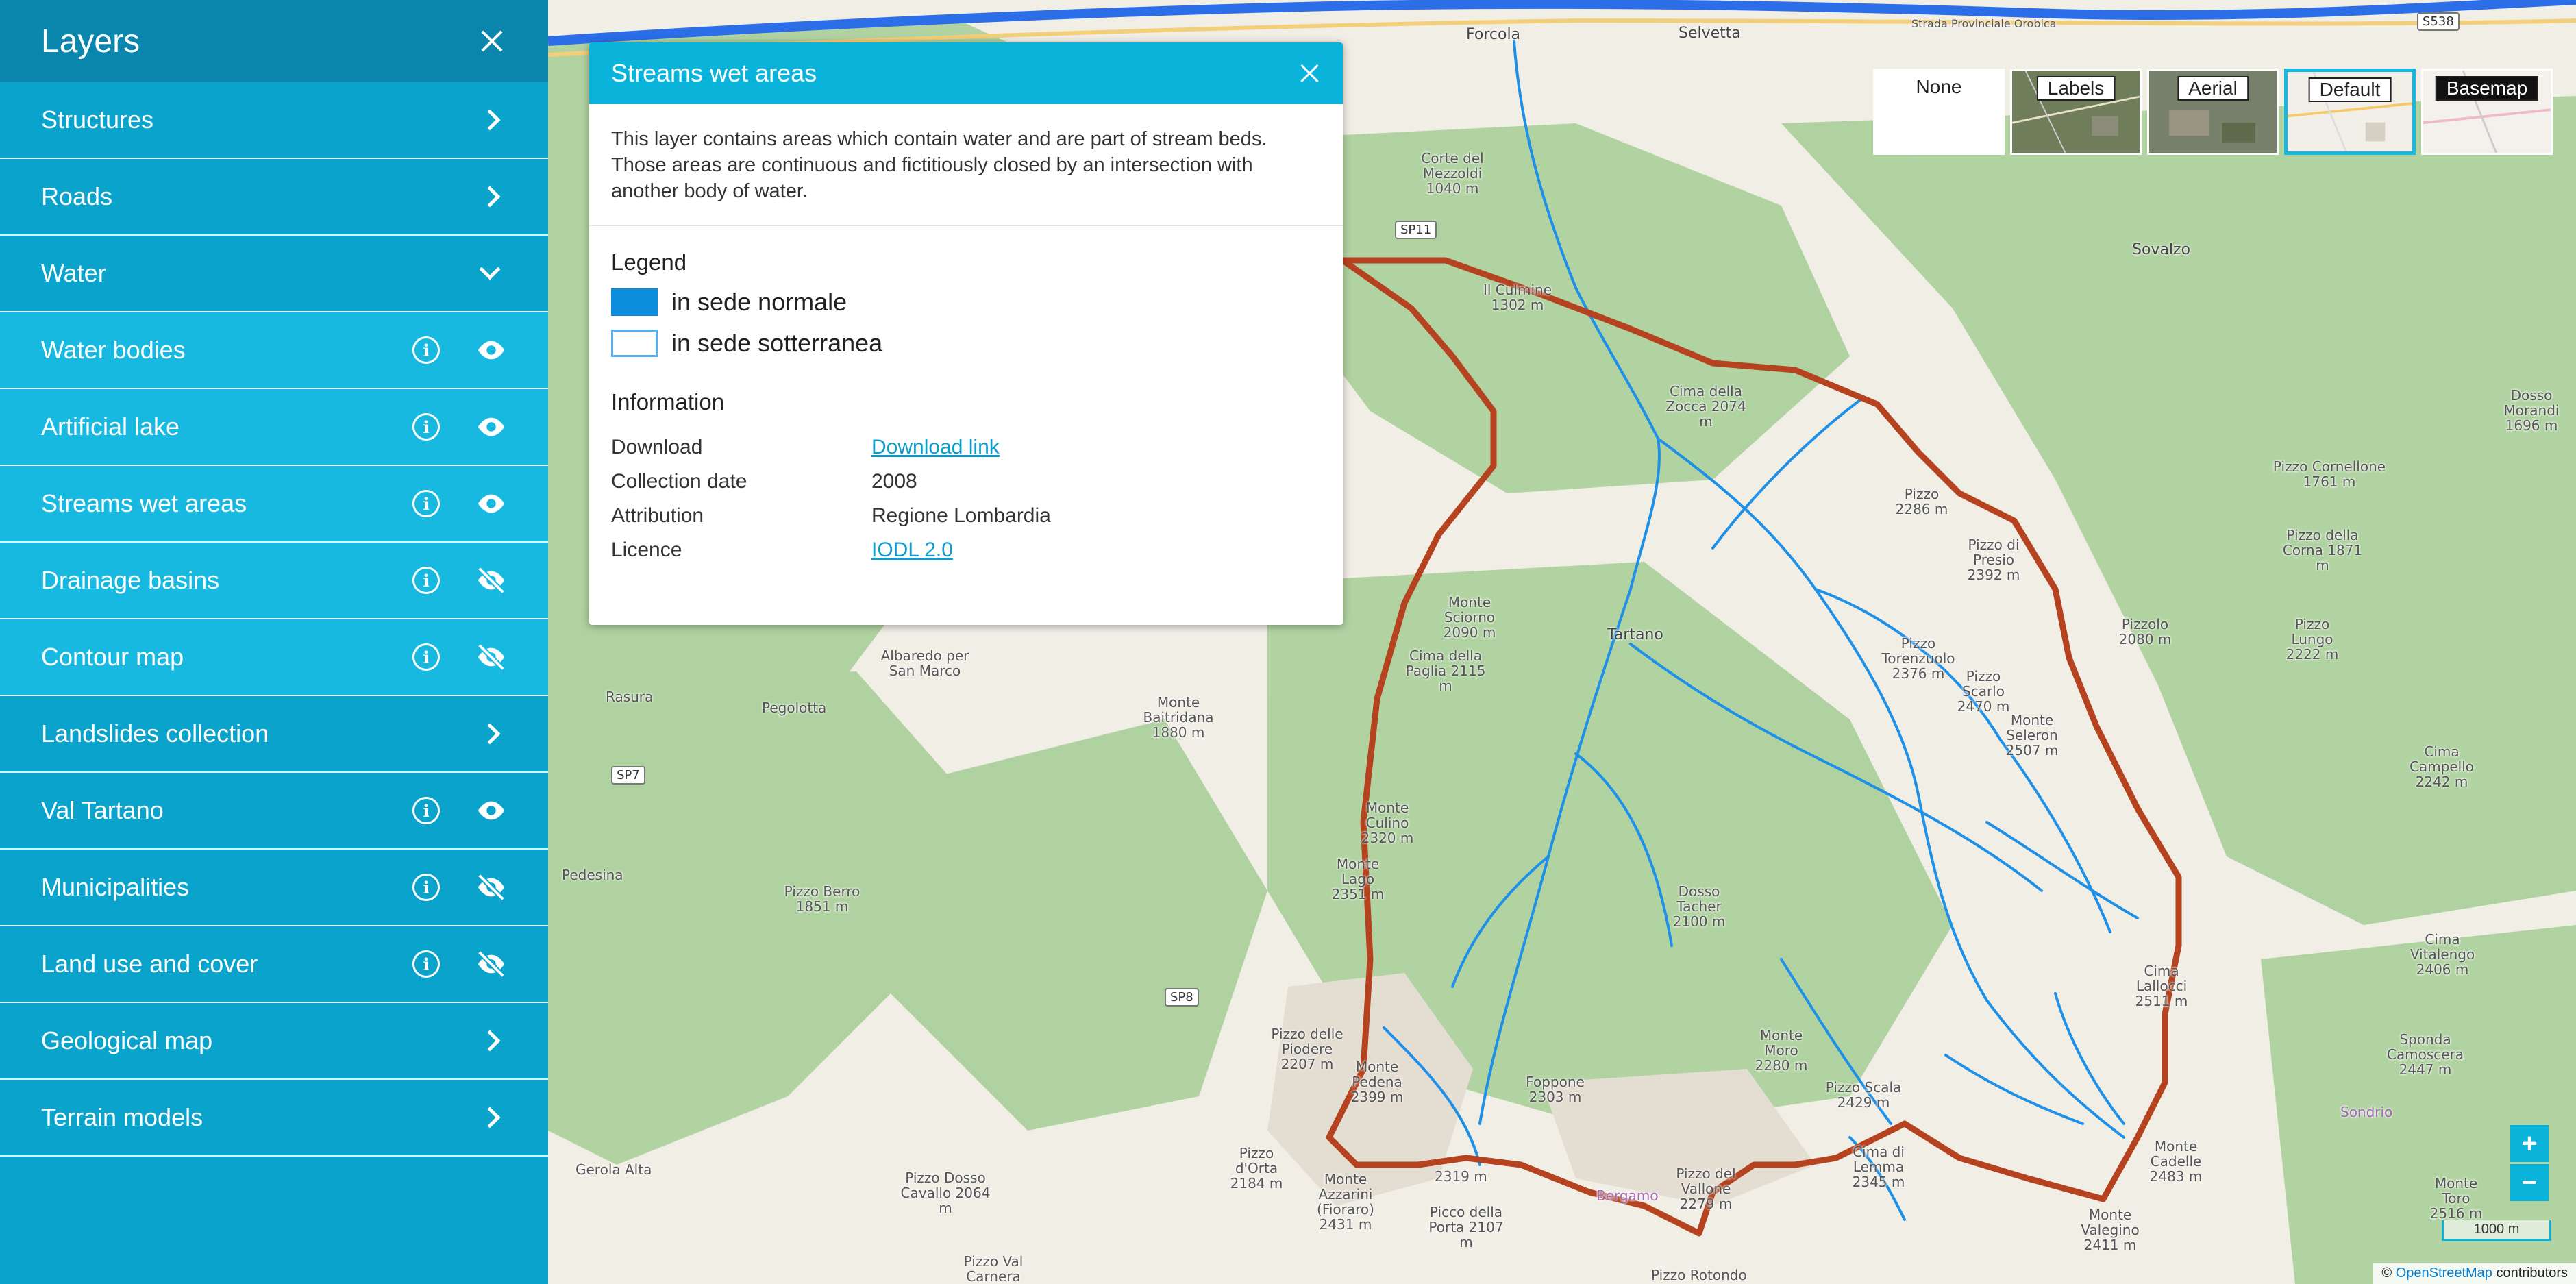  Describe the element at coordinates (490, 1117) in the screenshot. I see `chevron-right-icon` at that location.